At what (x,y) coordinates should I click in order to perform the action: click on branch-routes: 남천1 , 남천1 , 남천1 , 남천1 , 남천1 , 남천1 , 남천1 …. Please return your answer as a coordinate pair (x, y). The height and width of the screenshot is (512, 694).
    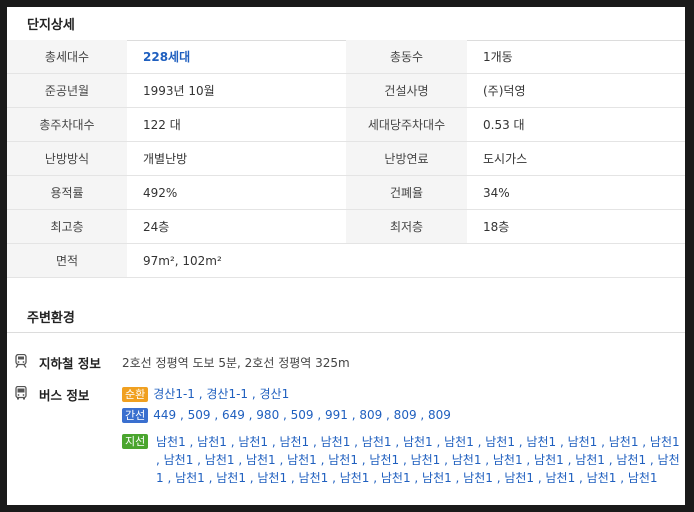
    Looking at the image, I should click on (418, 460).